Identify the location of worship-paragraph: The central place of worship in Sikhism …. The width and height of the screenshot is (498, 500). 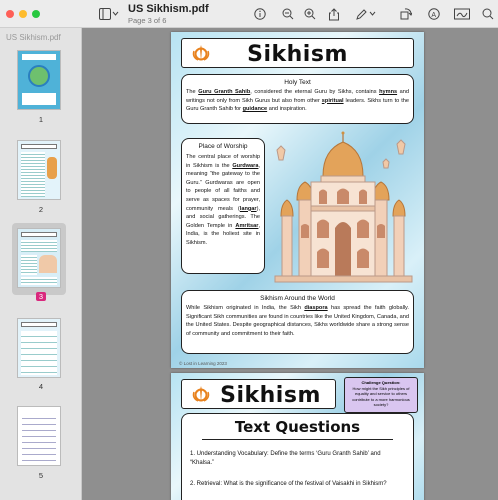
(223, 200).